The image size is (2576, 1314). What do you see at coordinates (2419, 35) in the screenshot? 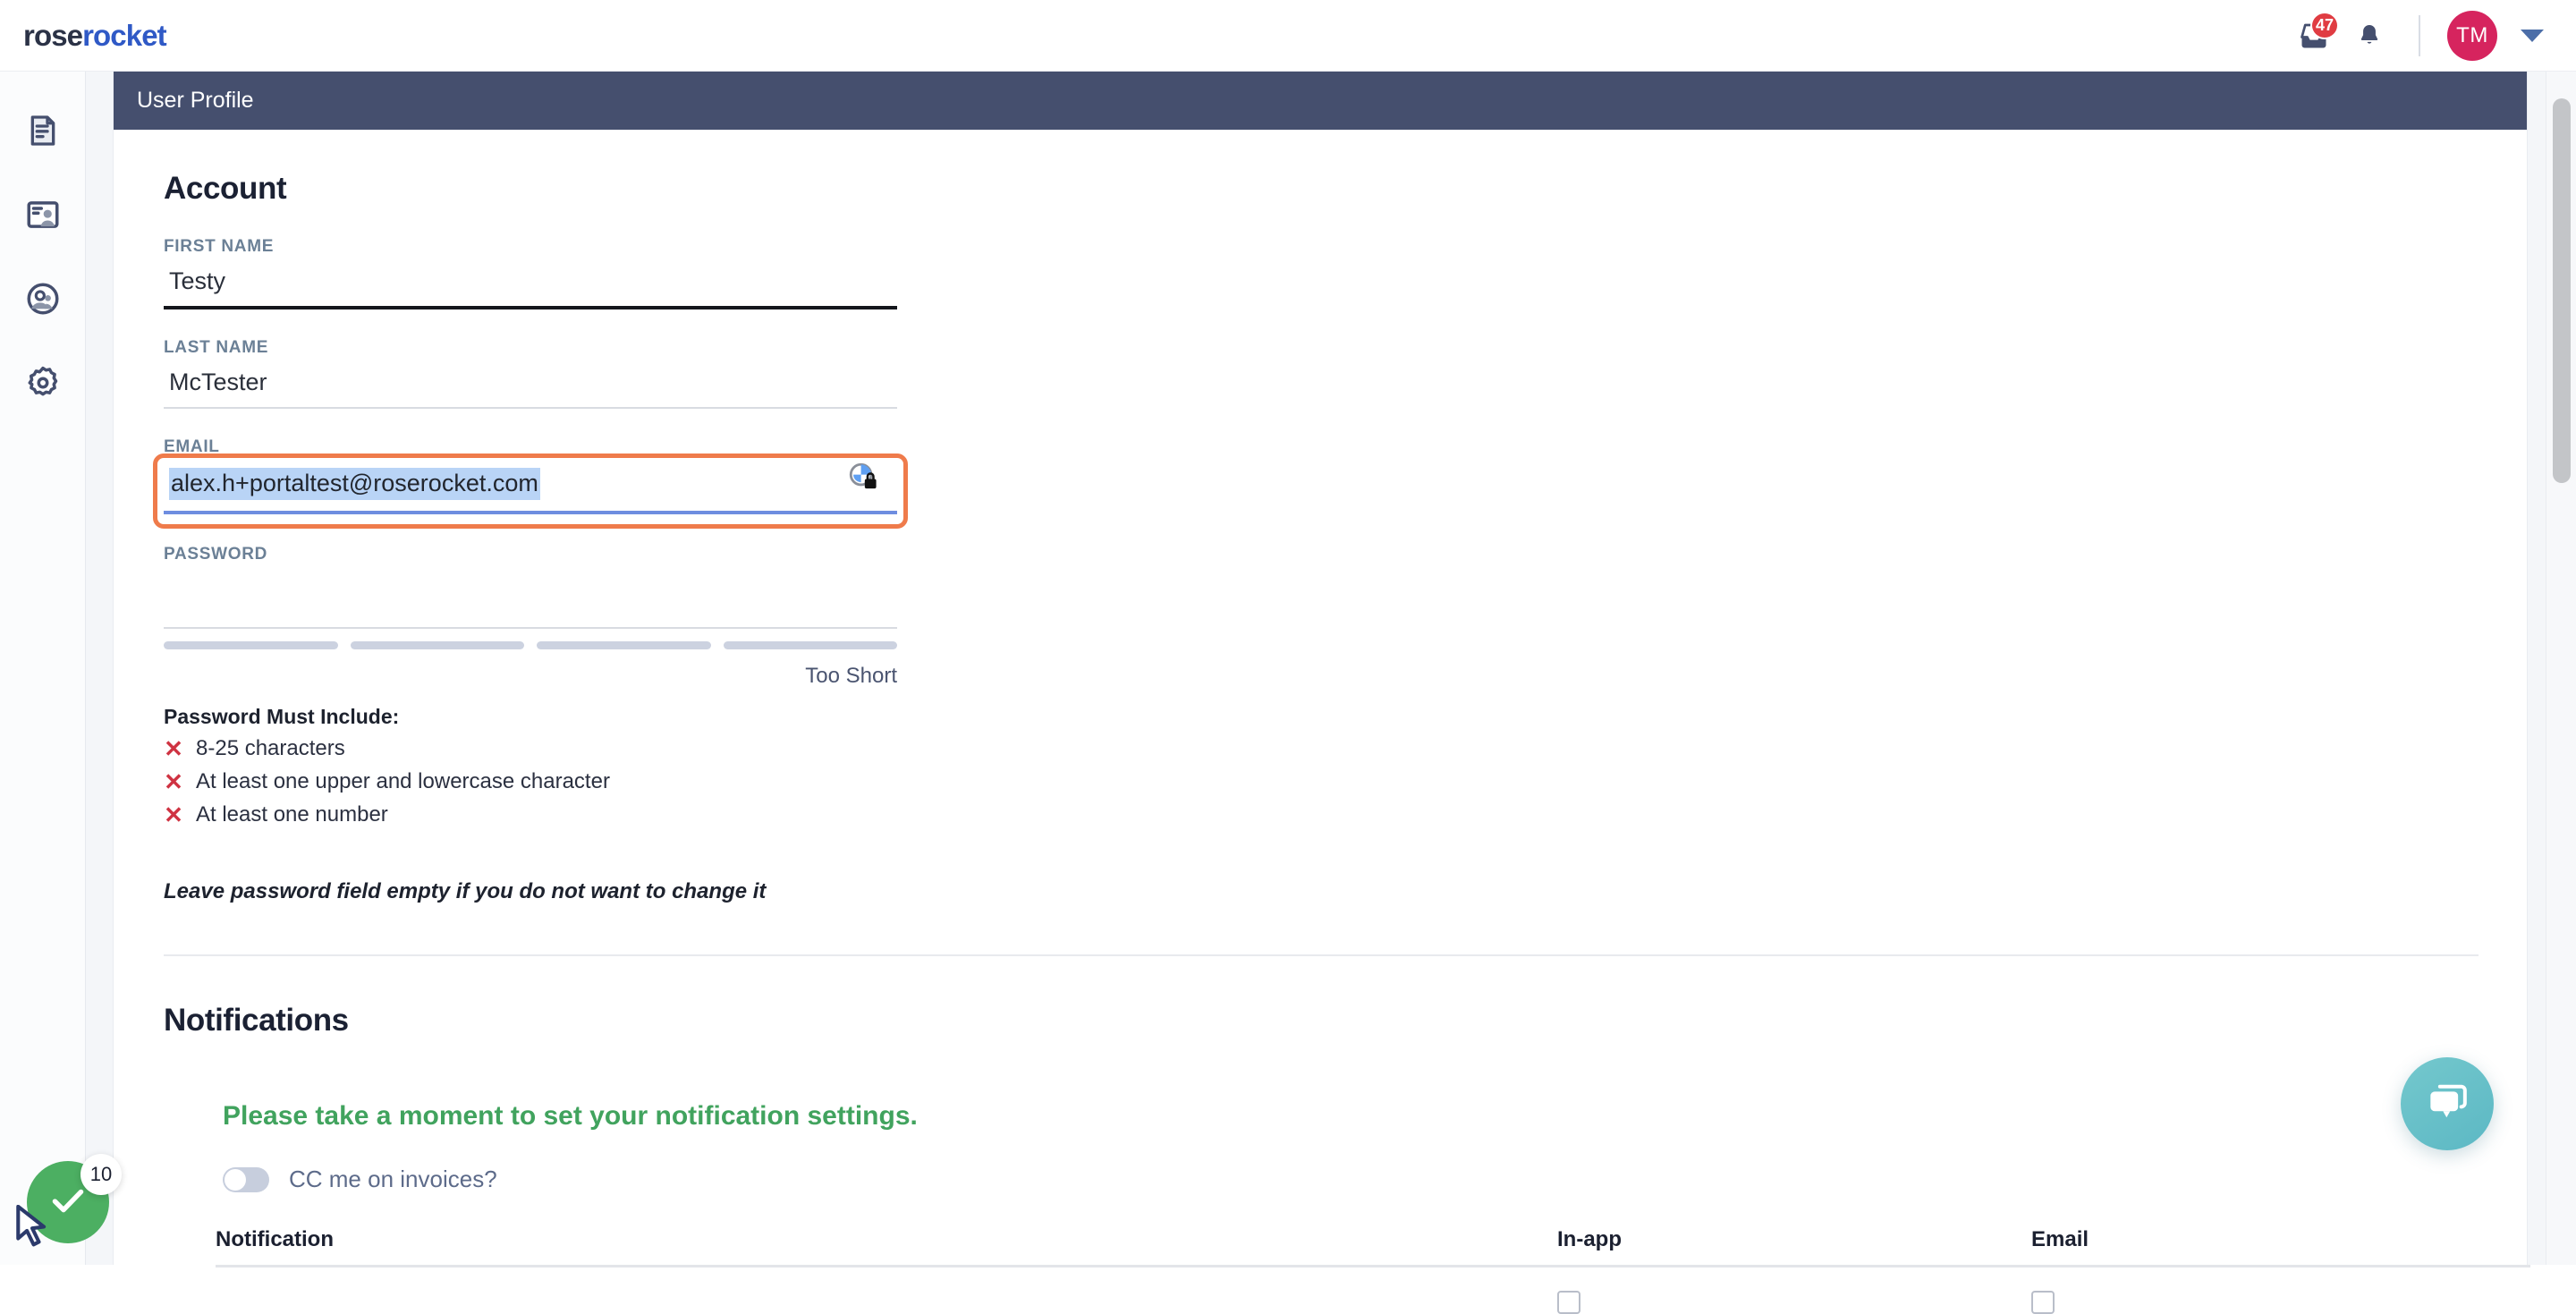
I see `top-bar-divider` at bounding box center [2419, 35].